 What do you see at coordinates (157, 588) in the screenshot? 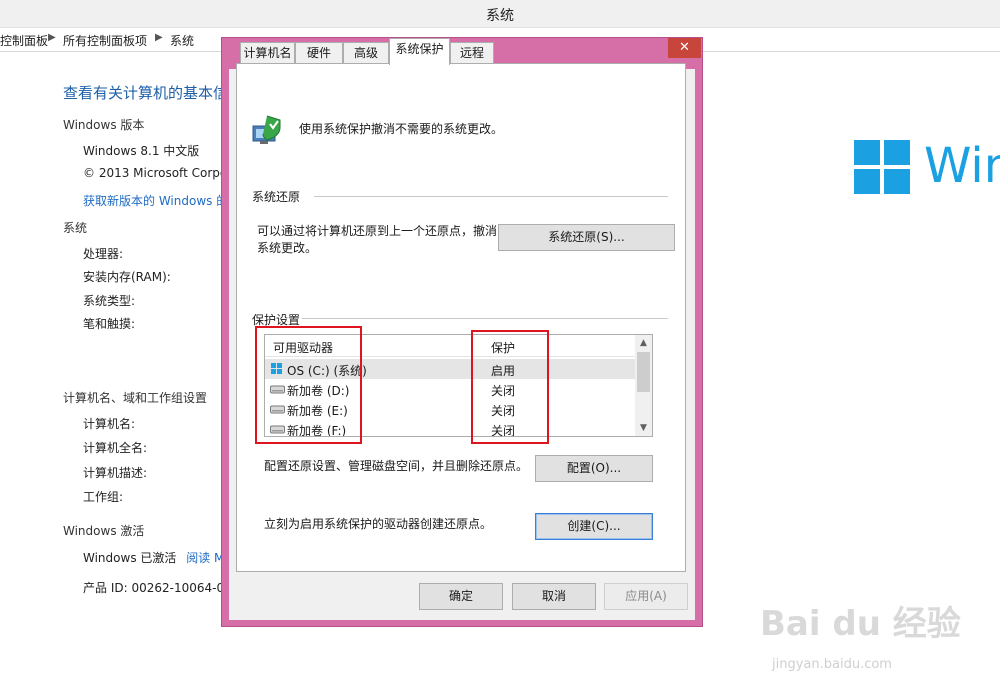
I see `product-id: 产品 ID: 00262-10064-04` at bounding box center [157, 588].